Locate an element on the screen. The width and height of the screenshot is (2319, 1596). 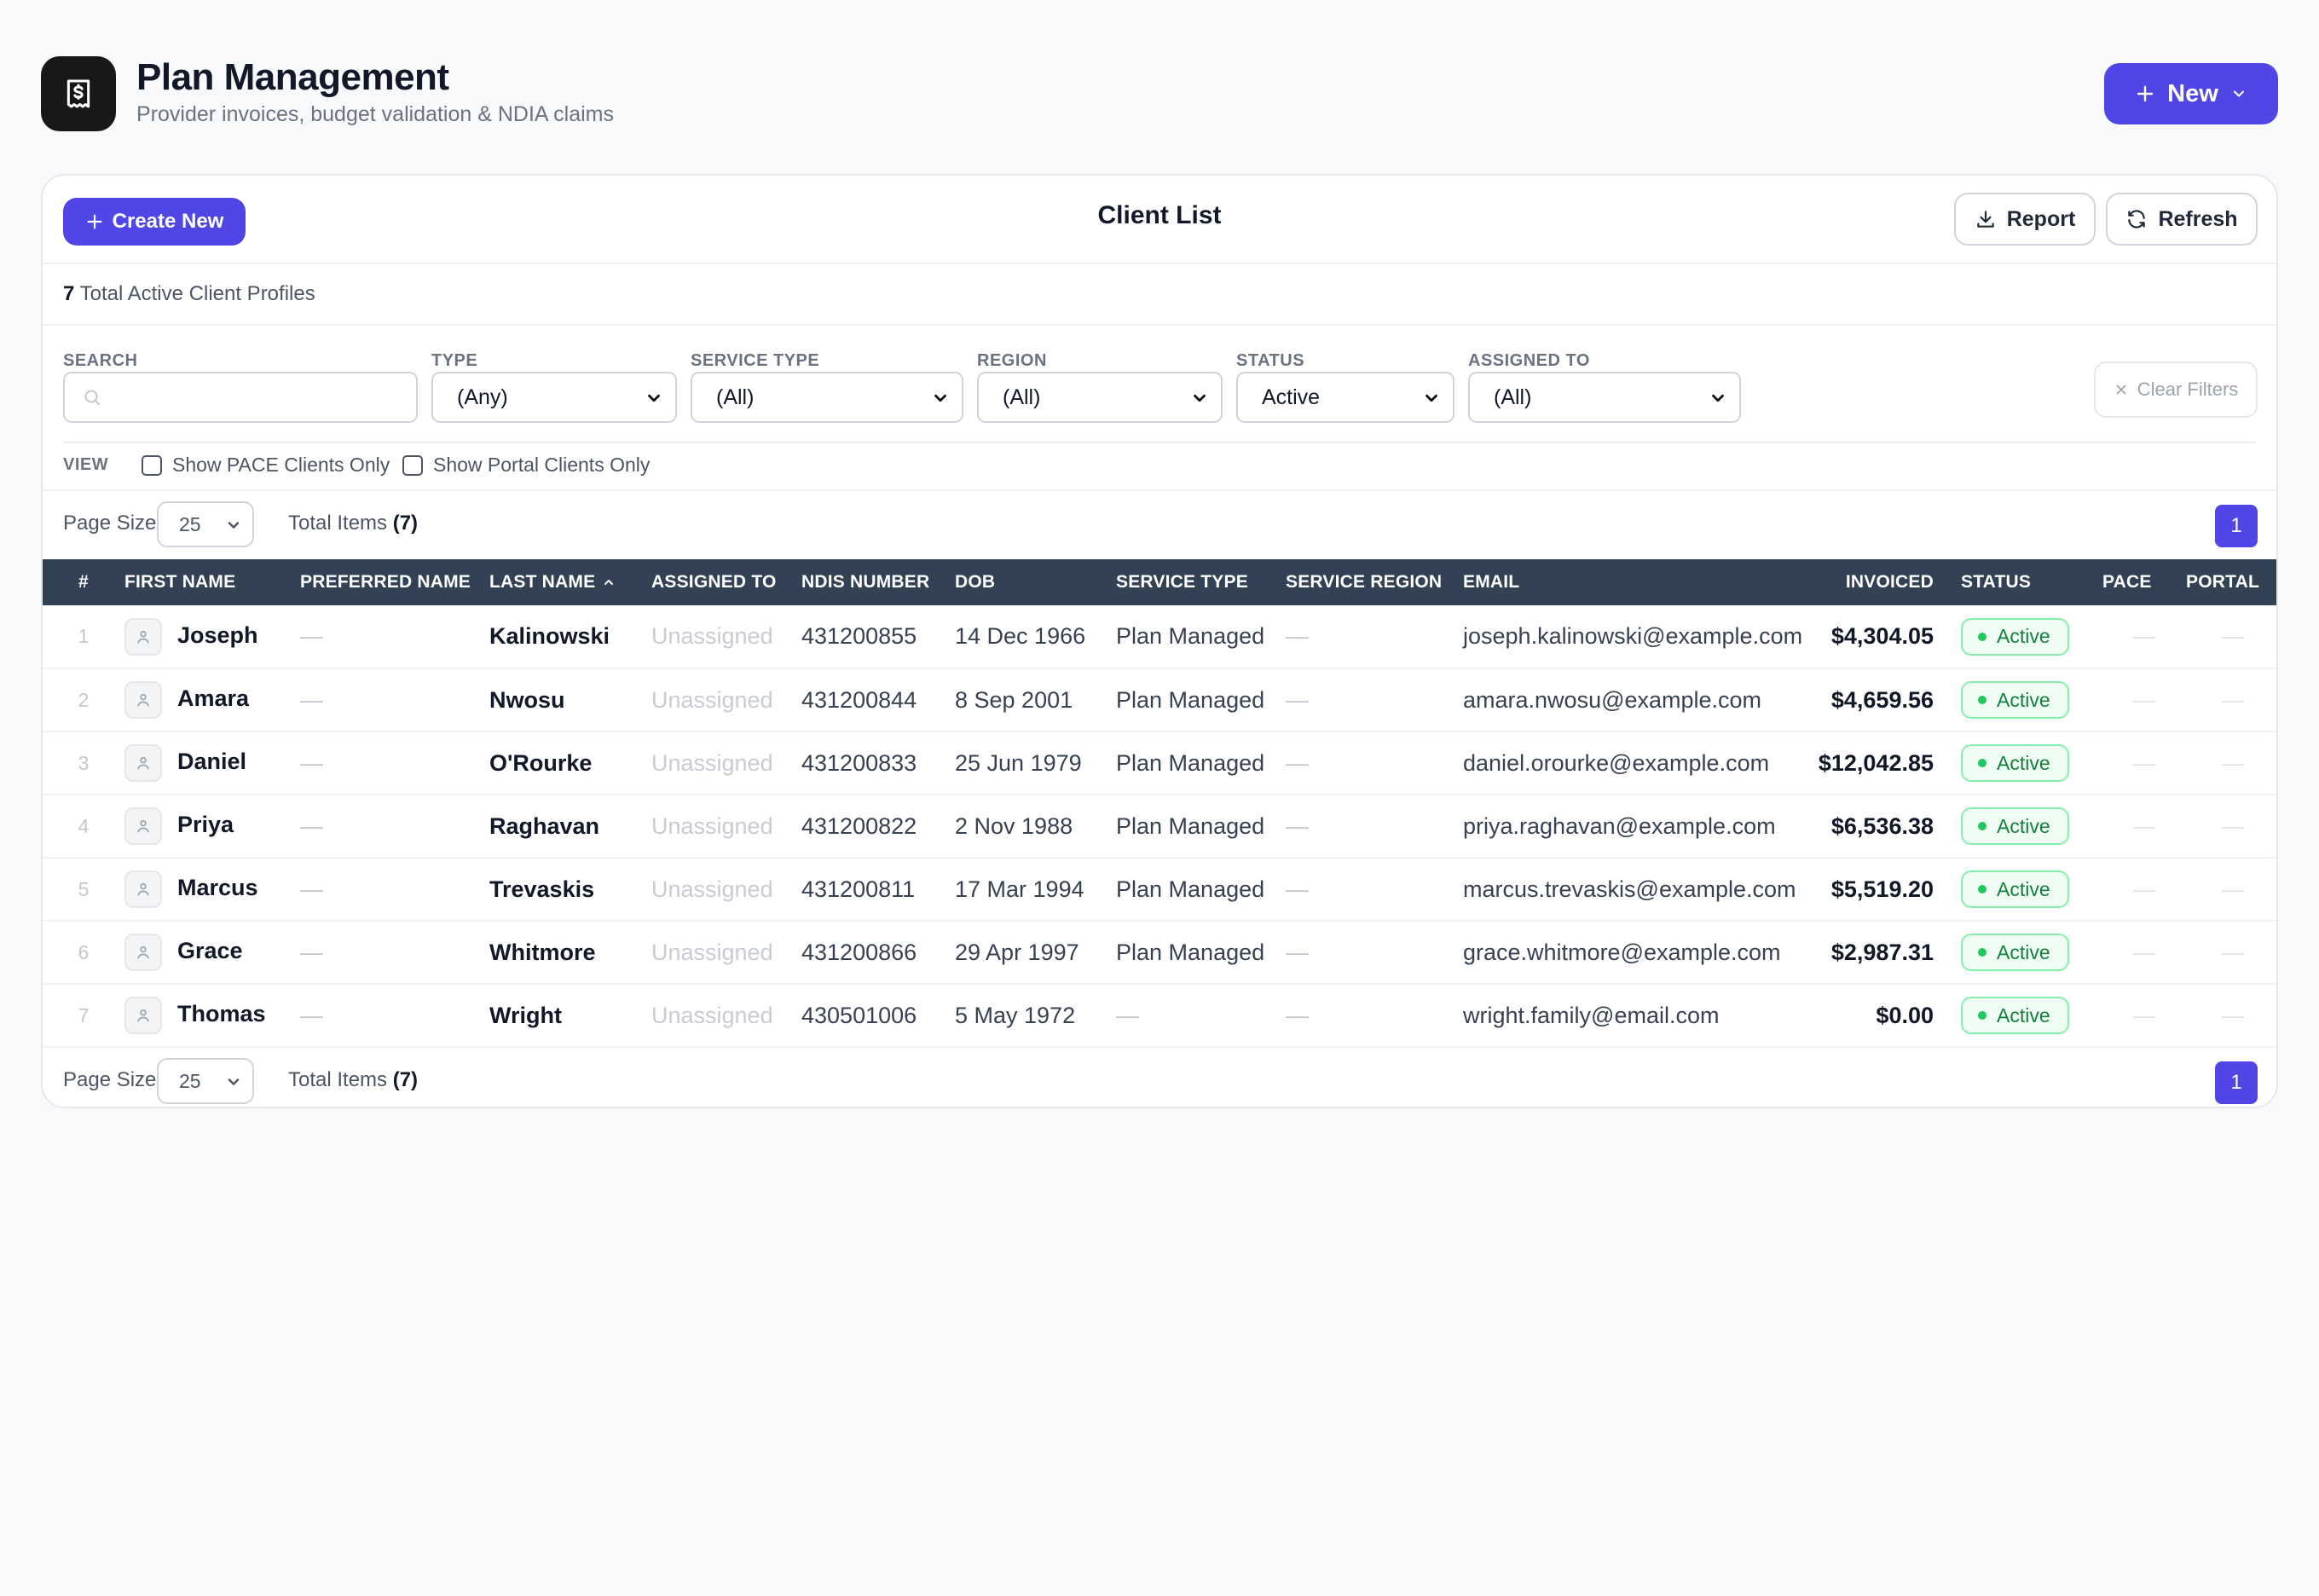
total-items-value: (7) is located at coordinates (405, 1079).